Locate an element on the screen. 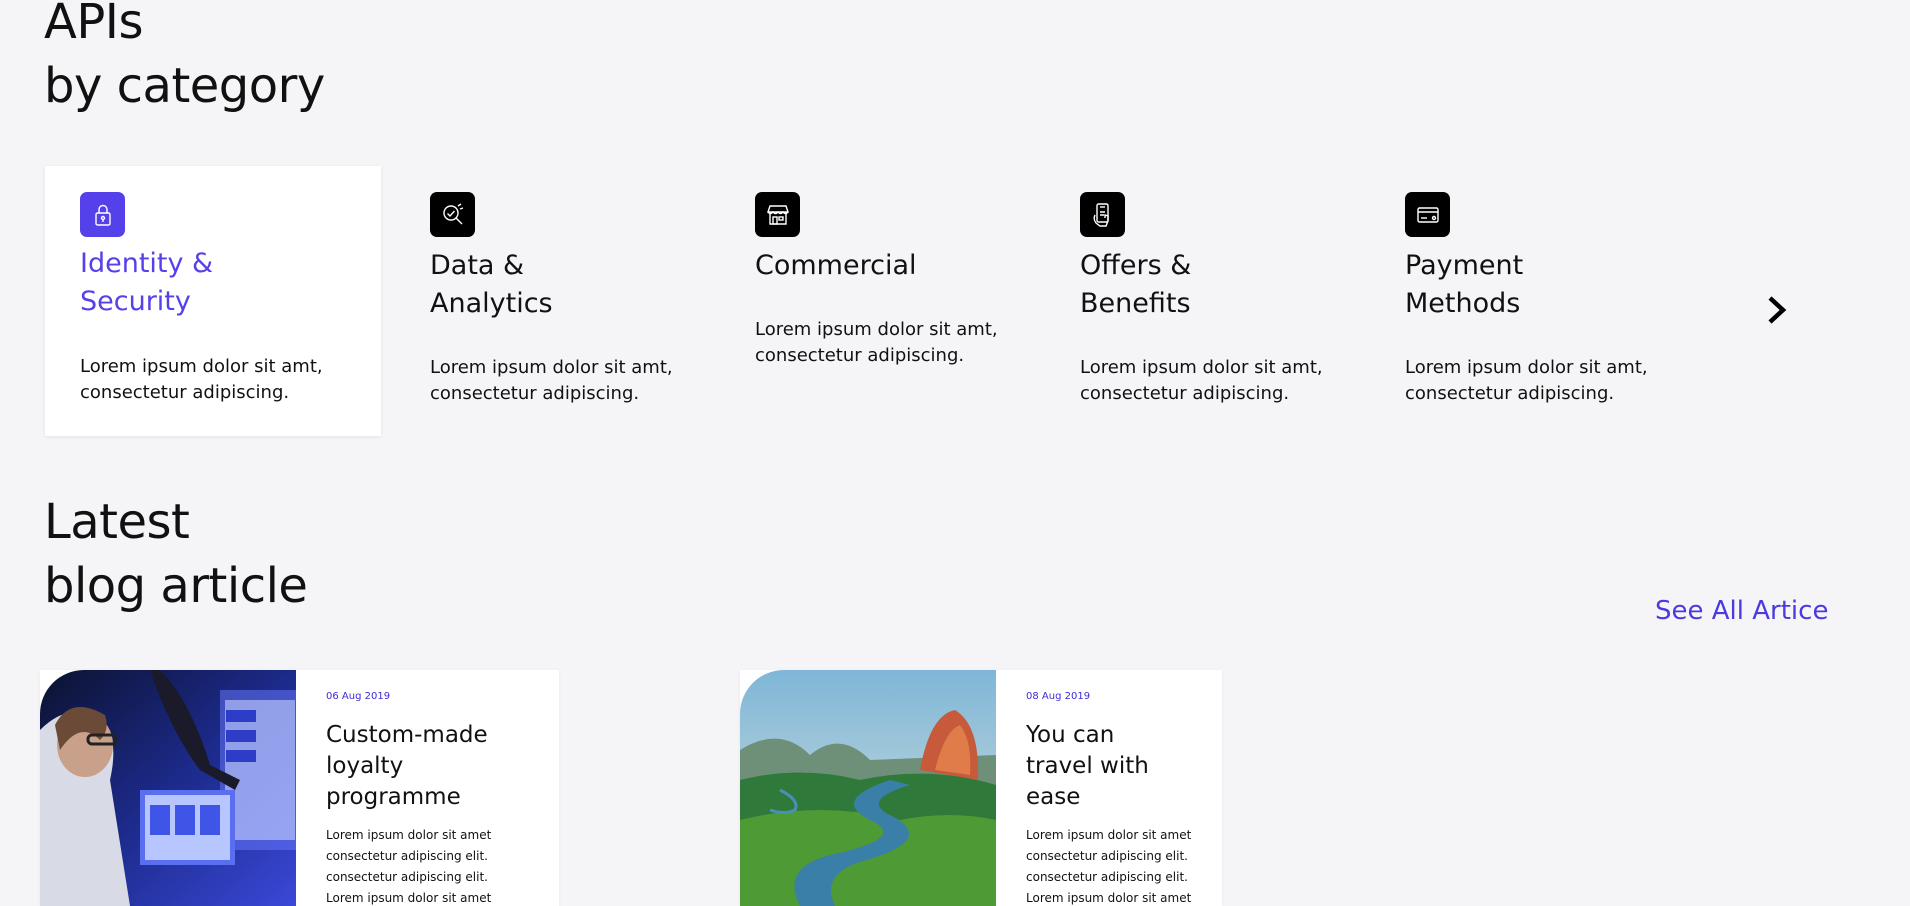 The width and height of the screenshot is (1910, 906). category-title-line2: Security is located at coordinates (135, 301).